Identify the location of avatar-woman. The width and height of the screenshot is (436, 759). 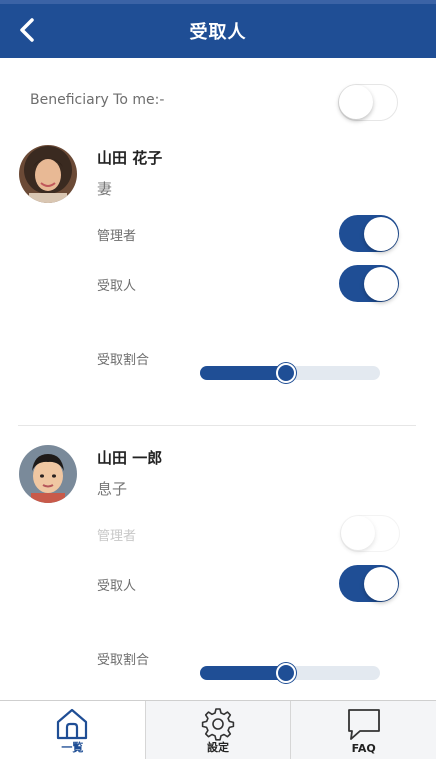
(48, 174).